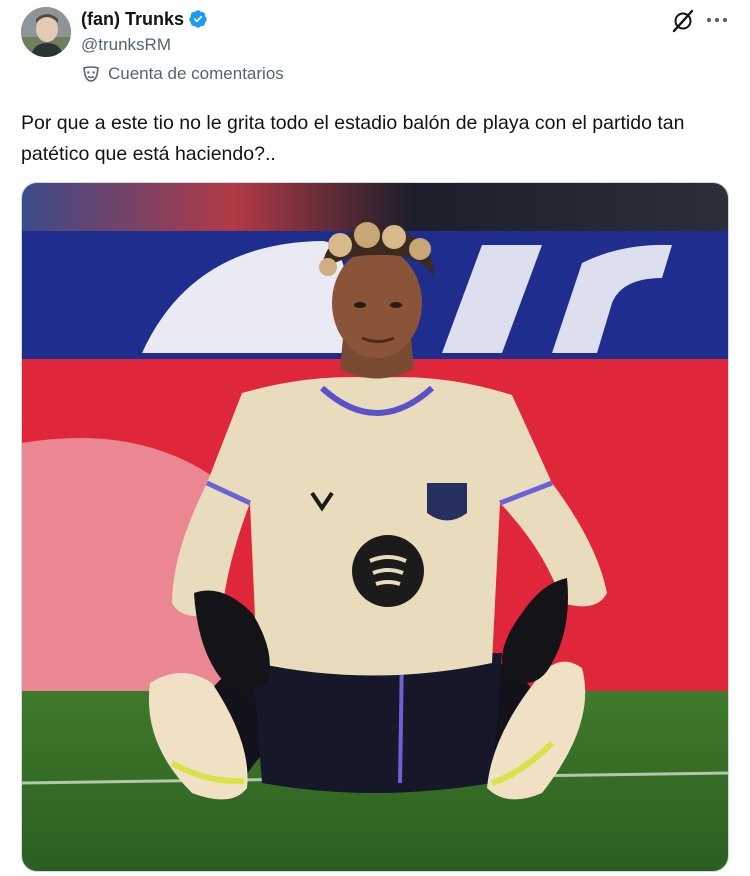  I want to click on author-handle: @trunksRM, so click(126, 45).